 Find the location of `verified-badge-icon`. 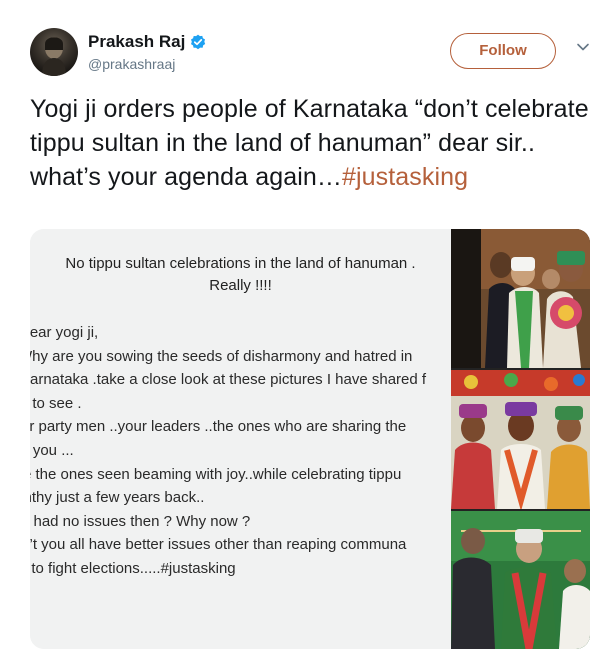

verified-badge-icon is located at coordinates (198, 42).